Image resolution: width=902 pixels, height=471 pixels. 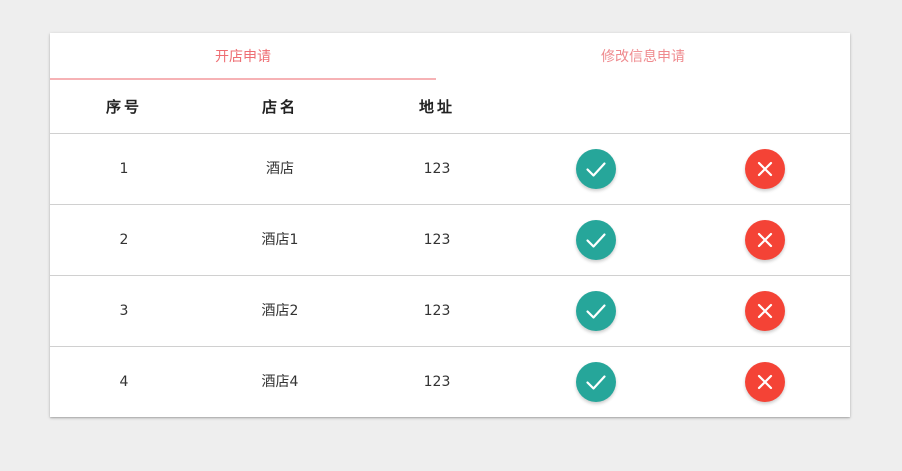 What do you see at coordinates (243, 79) in the screenshot?
I see `tab-active-indicator` at bounding box center [243, 79].